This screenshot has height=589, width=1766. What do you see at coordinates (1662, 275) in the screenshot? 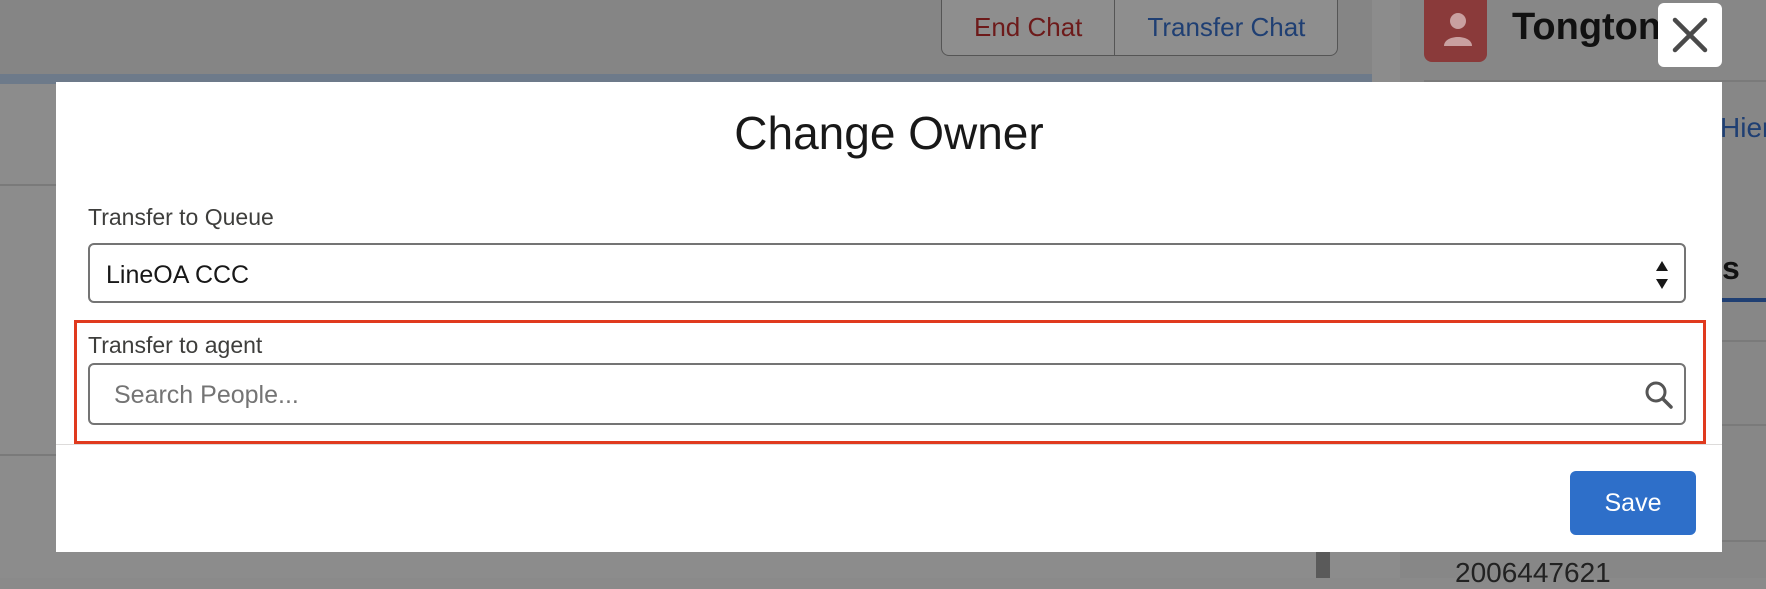
I see `select-arrows-icon` at bounding box center [1662, 275].